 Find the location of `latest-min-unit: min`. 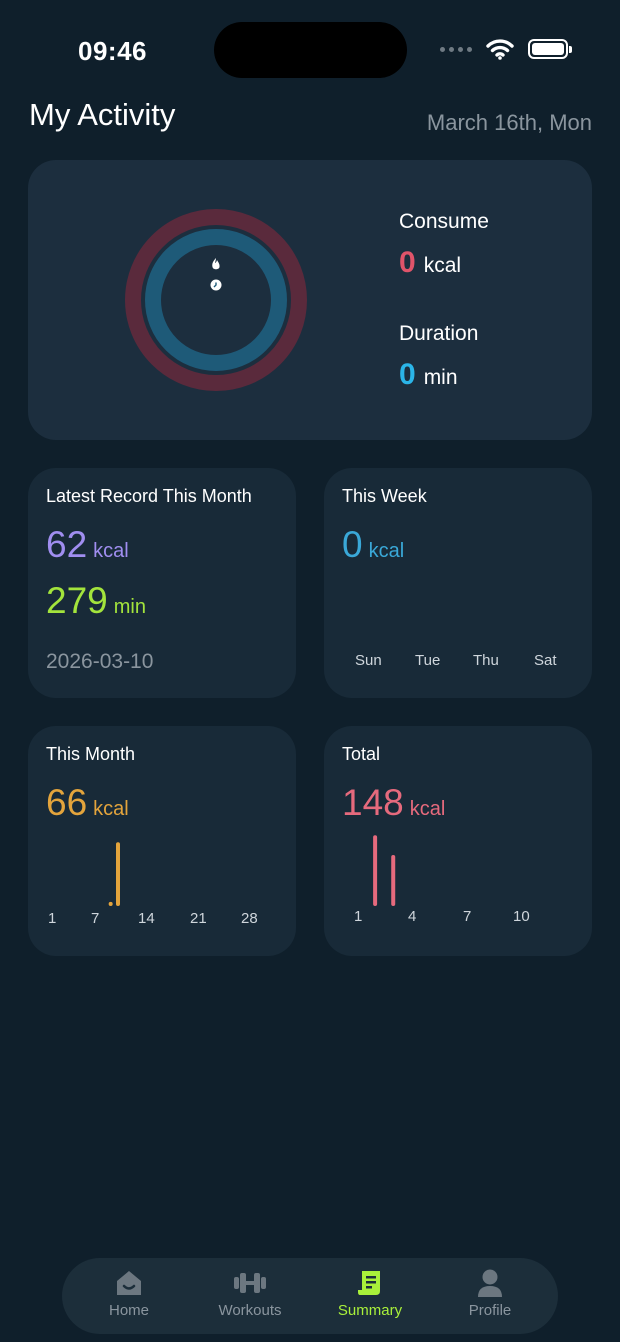

latest-min-unit: min is located at coordinates (129, 607).